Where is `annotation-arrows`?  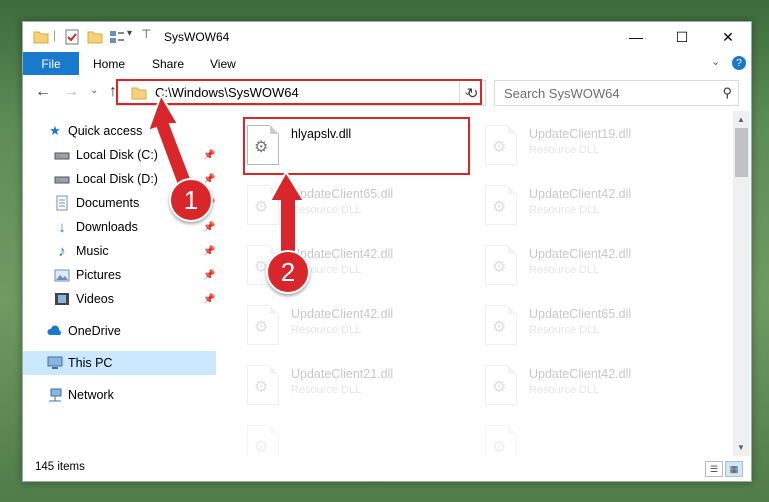
annotation-arrows is located at coordinates (226, 177).